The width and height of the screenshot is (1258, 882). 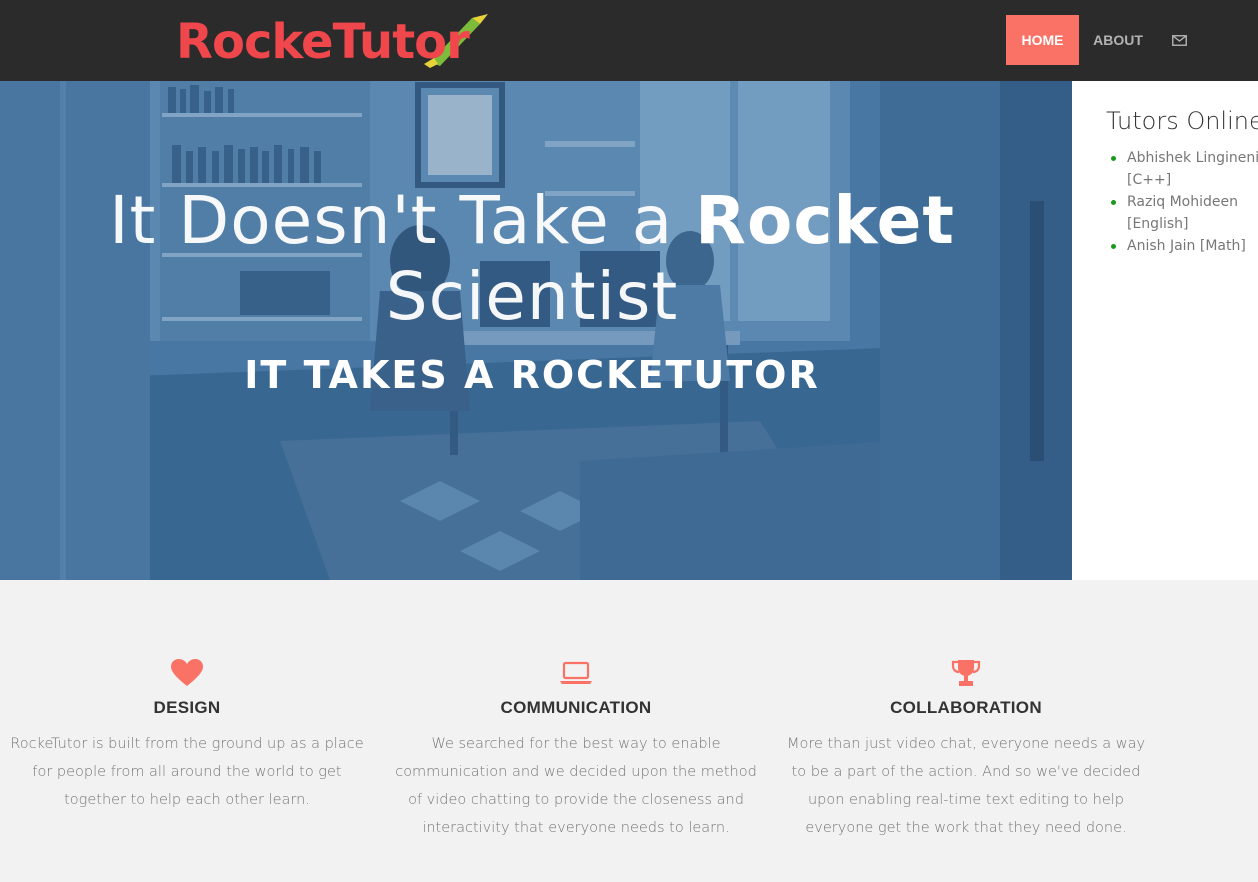 I want to click on nav-mail-link, so click(x=1179, y=40).